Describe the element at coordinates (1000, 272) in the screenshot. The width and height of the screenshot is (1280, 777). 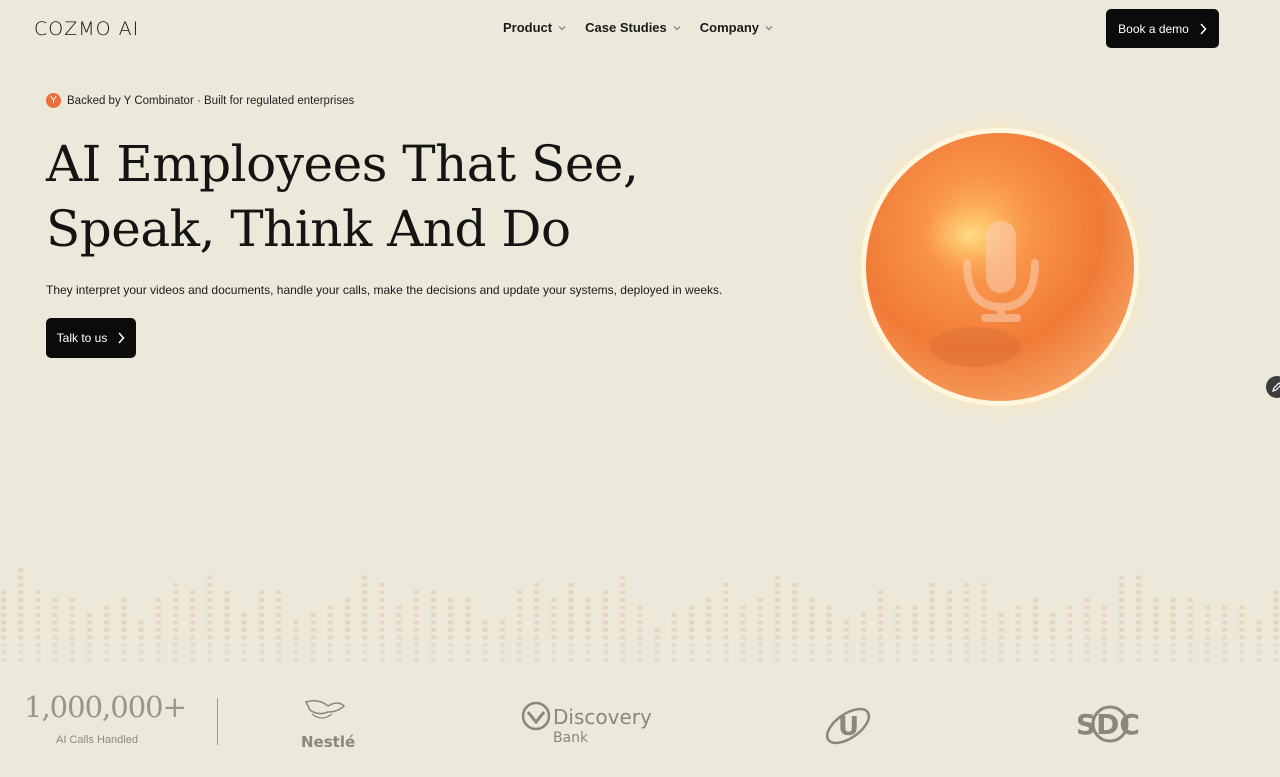
I see `voice-orb` at that location.